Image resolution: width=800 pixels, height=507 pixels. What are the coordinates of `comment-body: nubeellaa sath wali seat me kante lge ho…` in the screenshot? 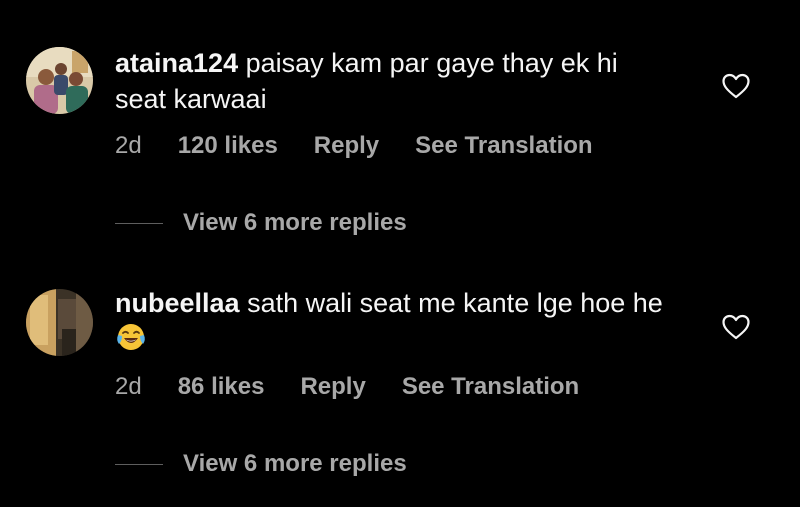 It's located at (395, 321).